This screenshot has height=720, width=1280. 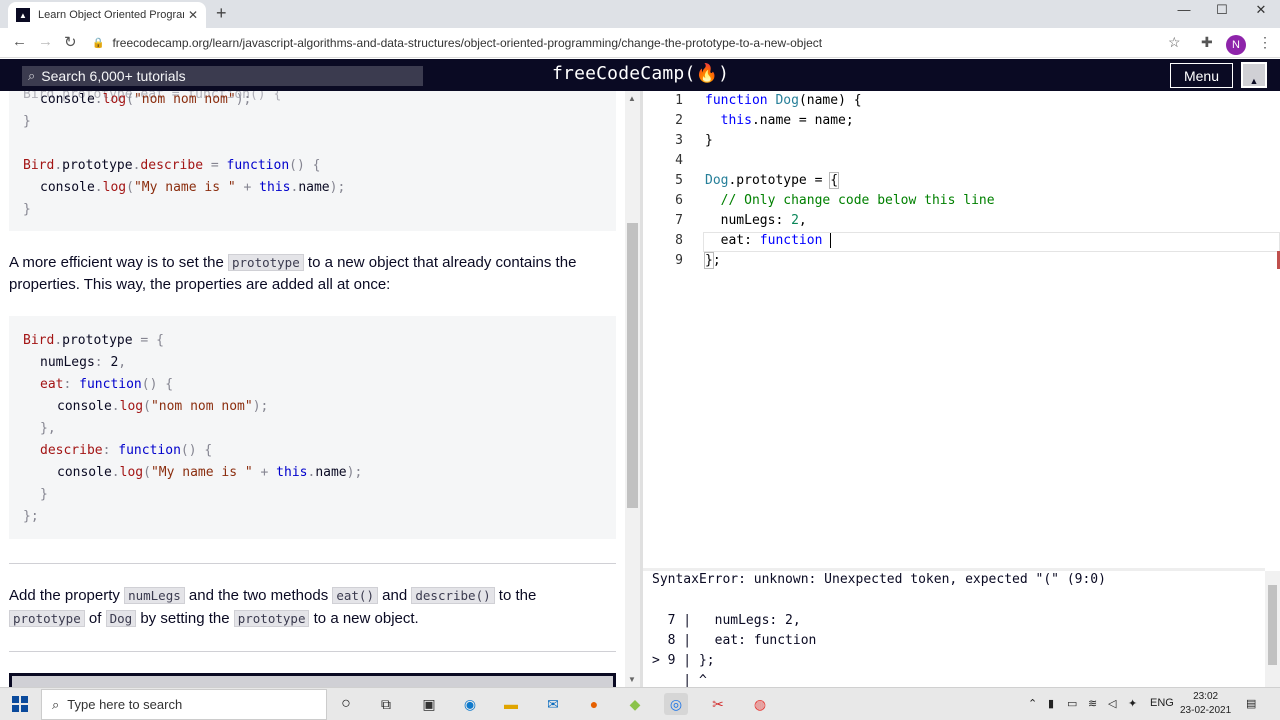 I want to click on editor-line: 1 function Dog(name) {, so click(x=768, y=100).